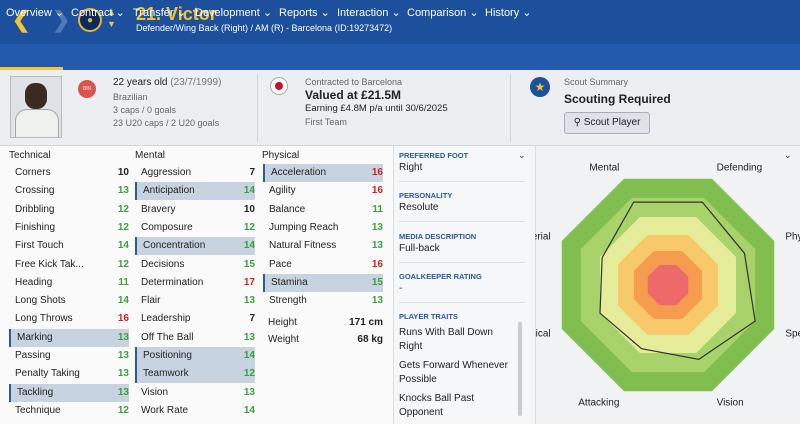 The height and width of the screenshot is (424, 800). I want to click on scout-player-button: ⚲ Scout Player, so click(607, 123).